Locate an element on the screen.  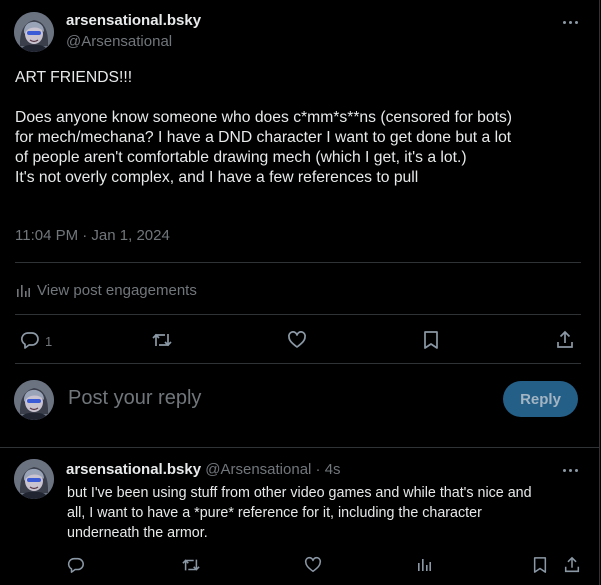
reply-action-button is located at coordinates (76, 565).